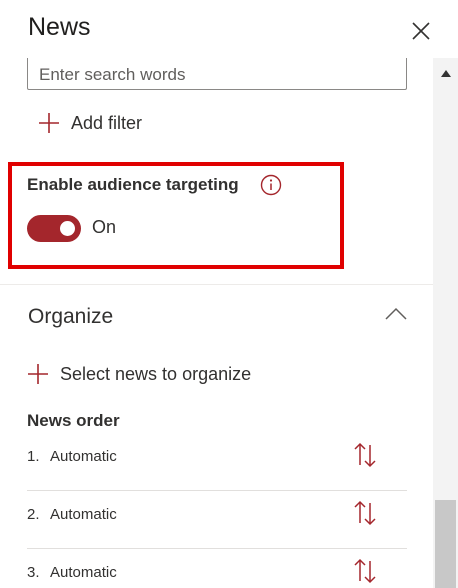  What do you see at coordinates (421, 31) in the screenshot?
I see `close-icon` at bounding box center [421, 31].